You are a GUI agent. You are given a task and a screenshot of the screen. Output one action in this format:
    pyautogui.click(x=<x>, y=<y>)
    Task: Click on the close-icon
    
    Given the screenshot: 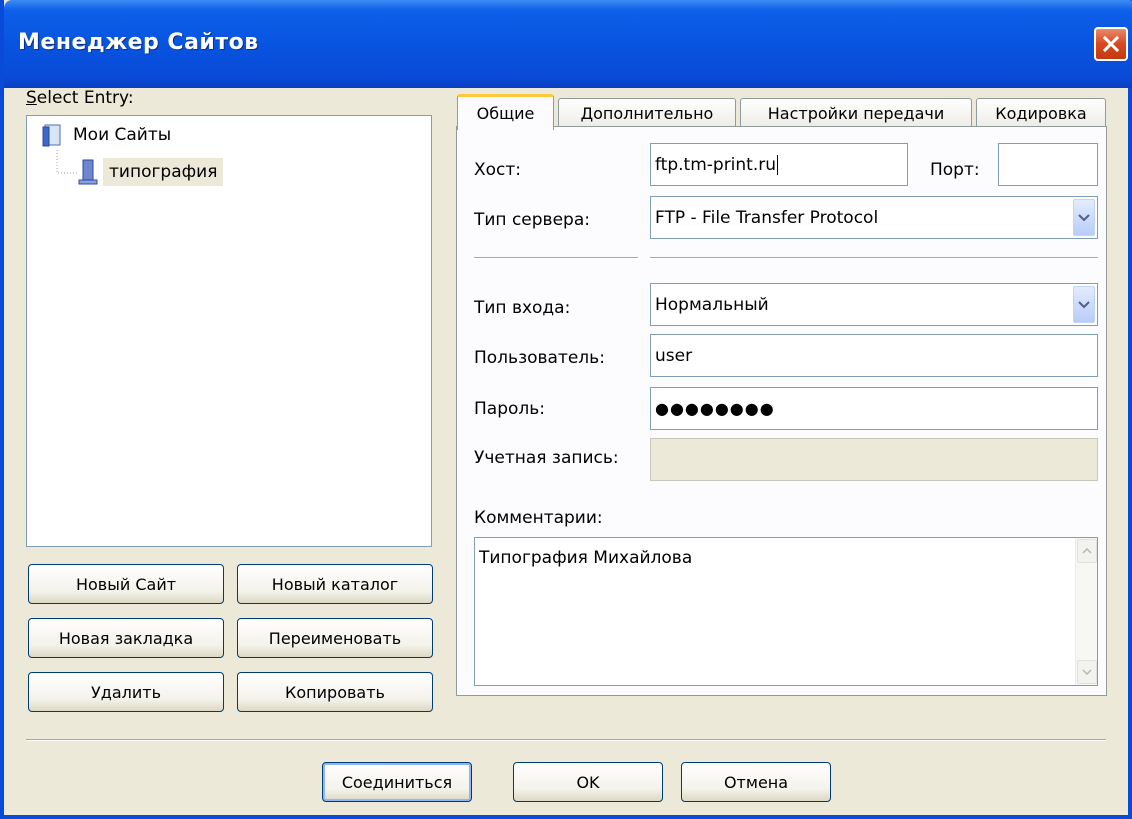 What is the action you would take?
    pyautogui.click(x=1111, y=44)
    